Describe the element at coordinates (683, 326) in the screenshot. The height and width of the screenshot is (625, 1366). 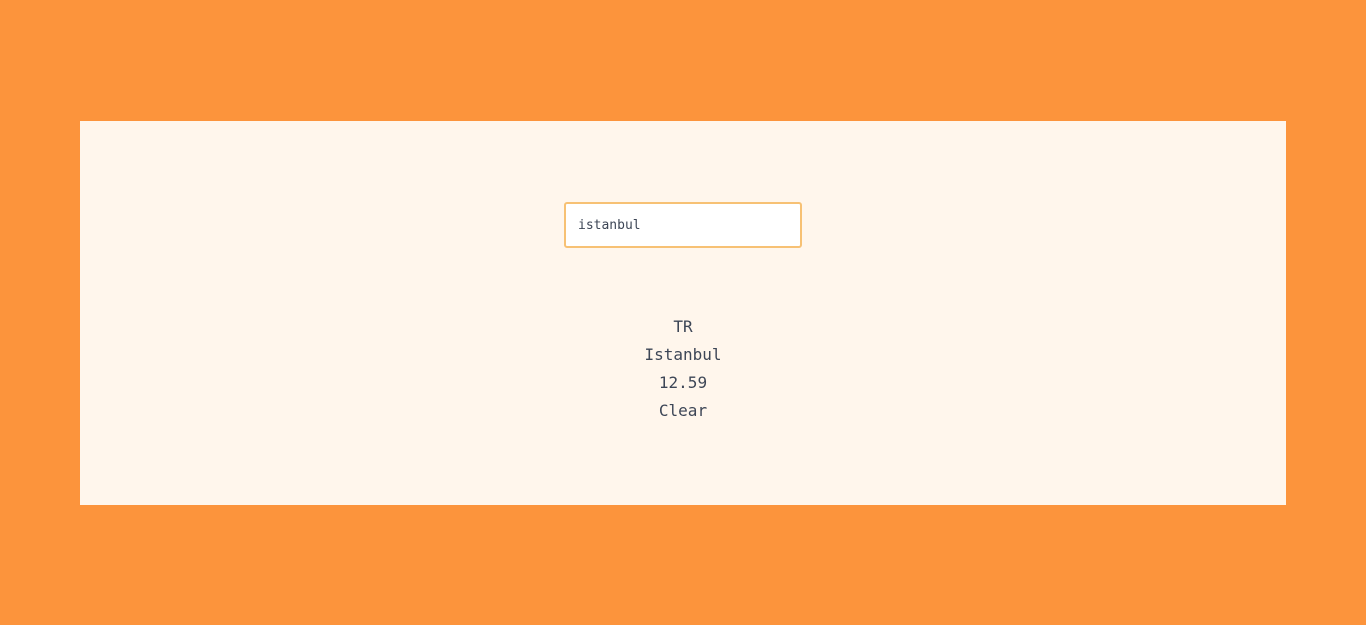
I see `country-code: TR` at that location.